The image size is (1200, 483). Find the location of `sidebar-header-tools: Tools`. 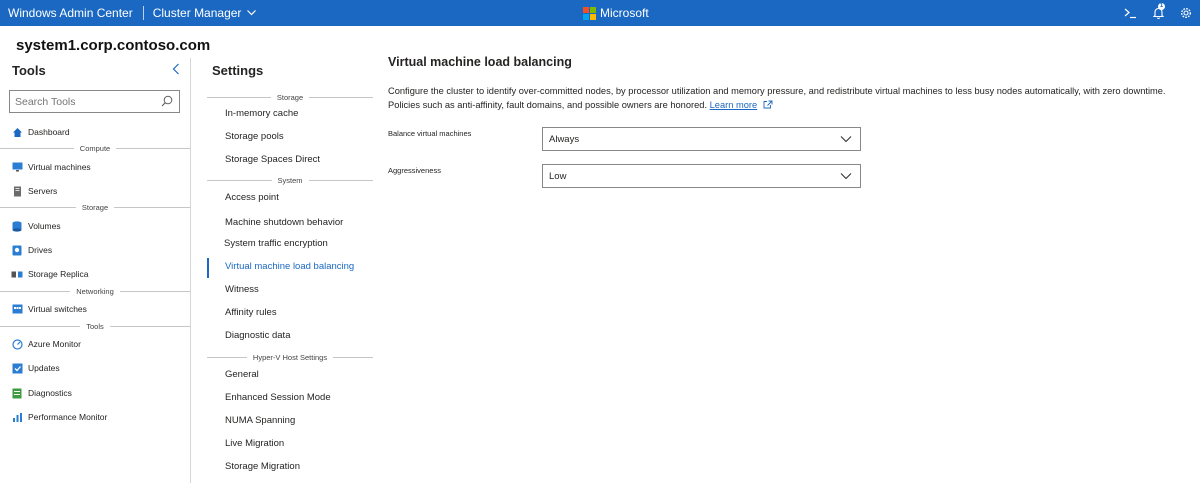

sidebar-header-tools: Tools is located at coordinates (95, 326).